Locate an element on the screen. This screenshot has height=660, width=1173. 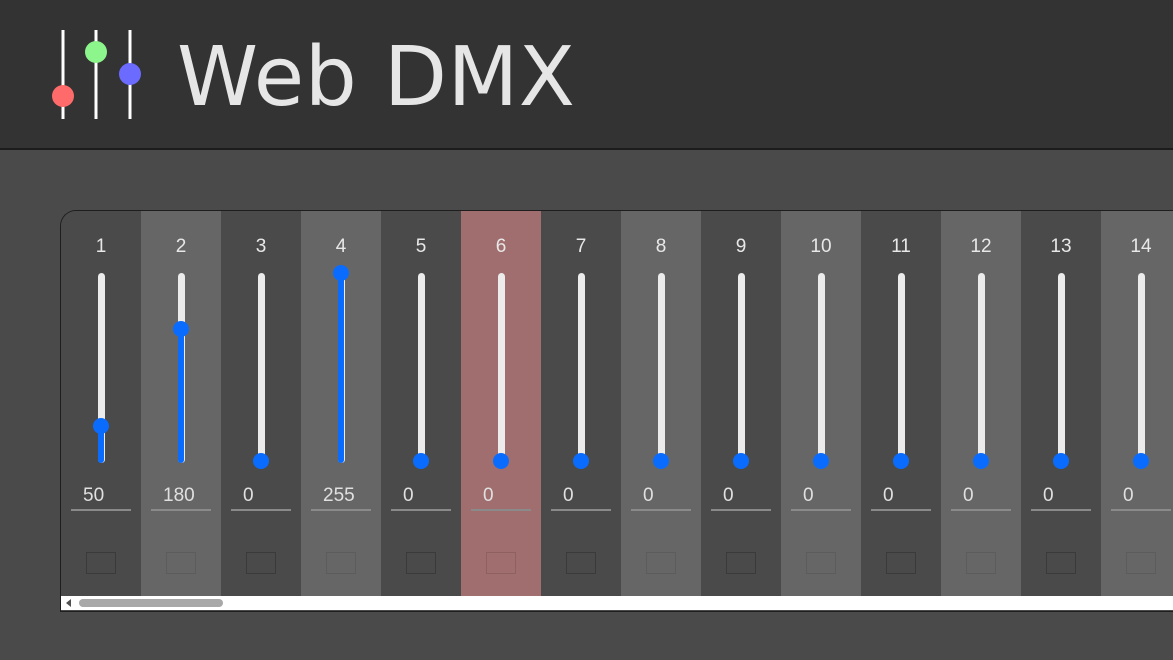
channel-4: 4 is located at coordinates (341, 403).